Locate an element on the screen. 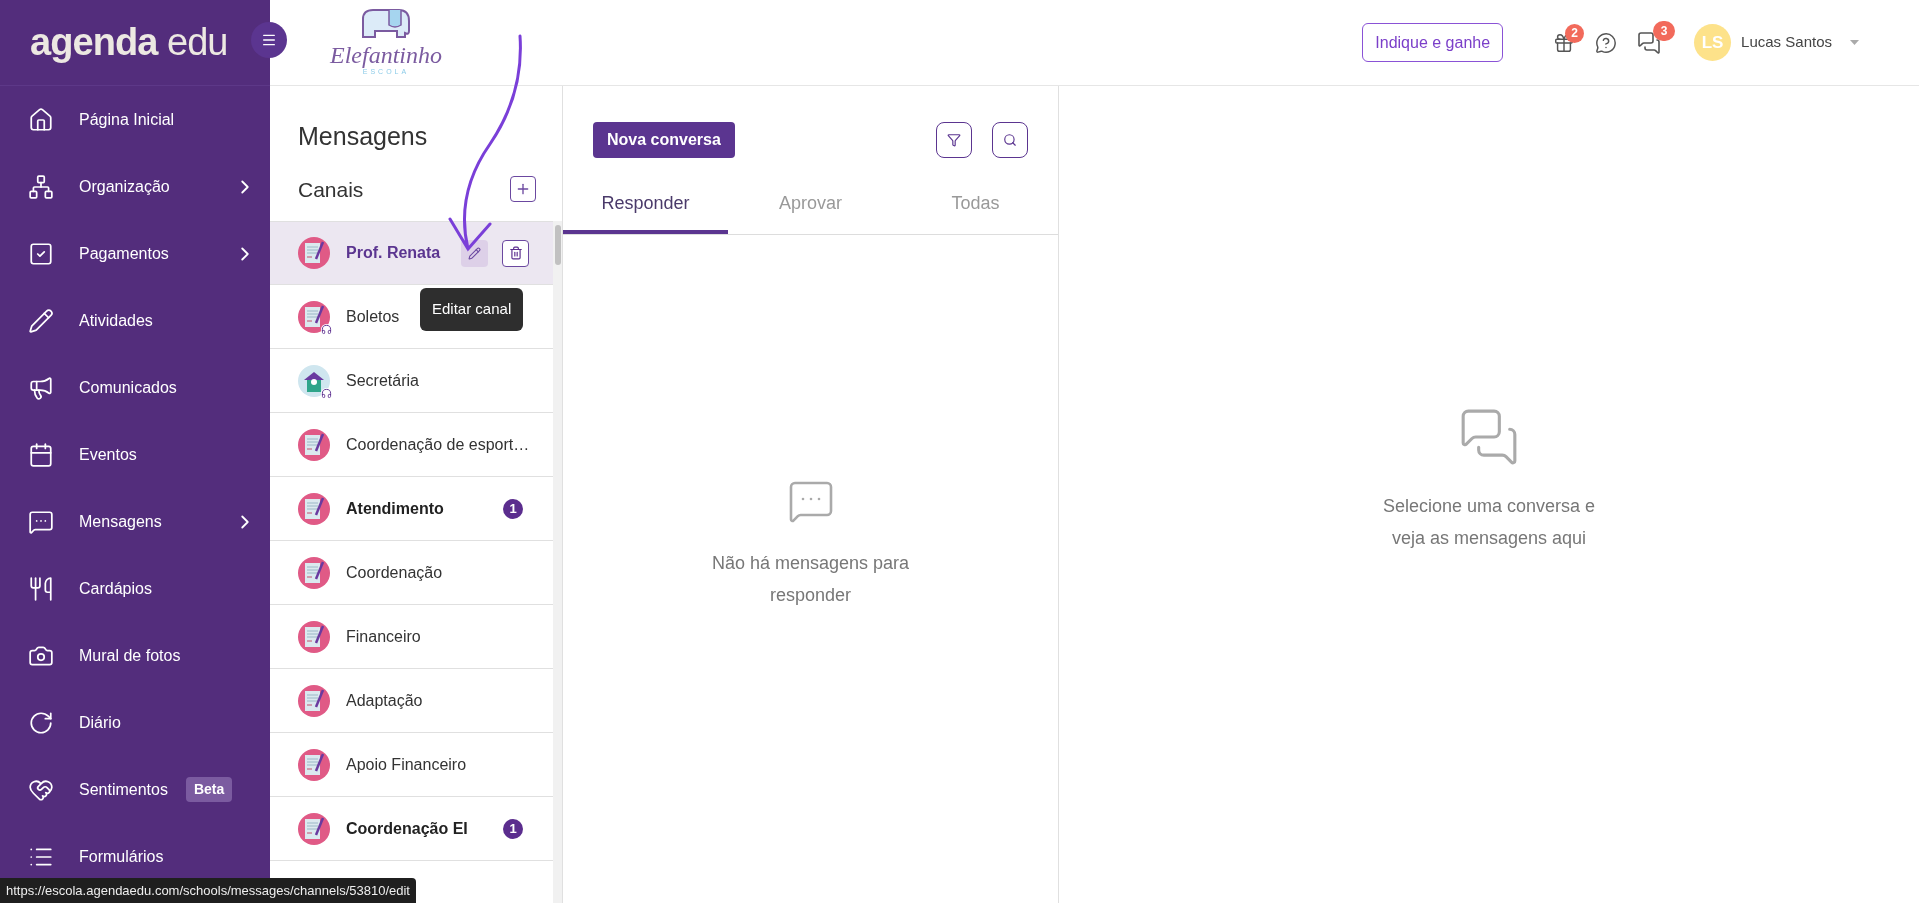 The image size is (1919, 903). tab: Responder is located at coordinates (645, 205).